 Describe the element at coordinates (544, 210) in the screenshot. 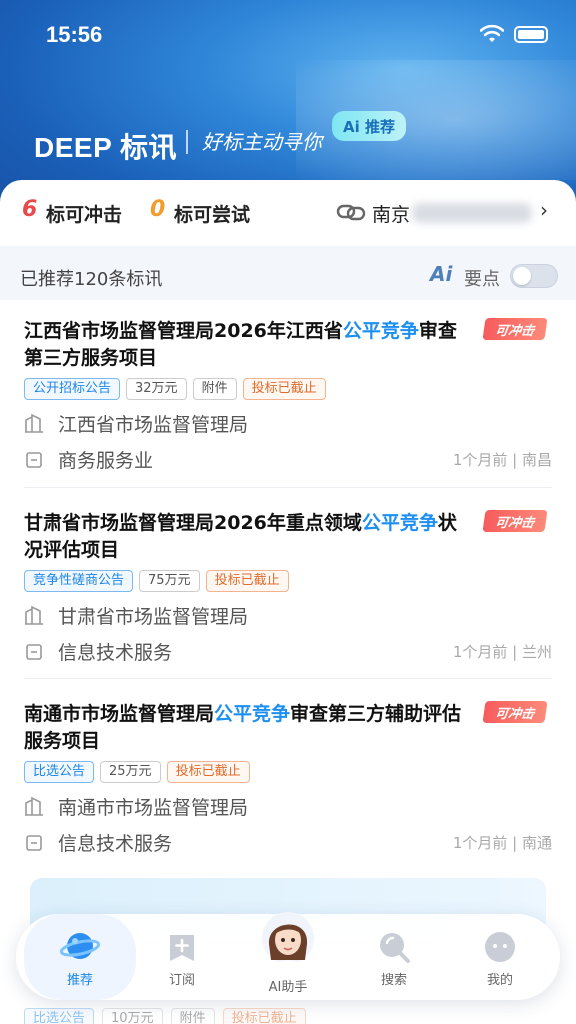

I see `chevron-right-icon: ›` at that location.